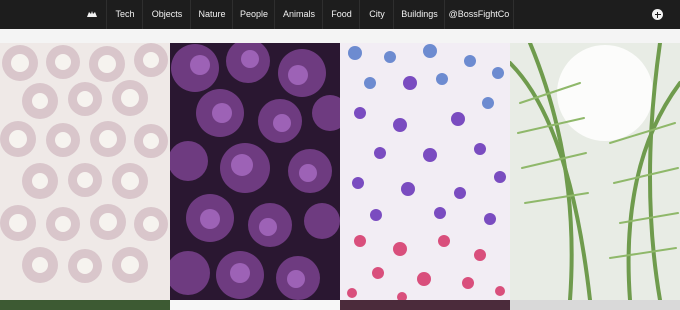 The height and width of the screenshot is (310, 680). Describe the element at coordinates (166, 14) in the screenshot. I see `nav-objects: Objects` at that location.